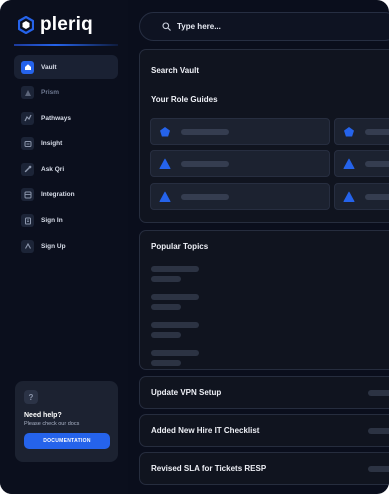  I want to click on sidebar-item-pathways: Pathways, so click(66, 118).